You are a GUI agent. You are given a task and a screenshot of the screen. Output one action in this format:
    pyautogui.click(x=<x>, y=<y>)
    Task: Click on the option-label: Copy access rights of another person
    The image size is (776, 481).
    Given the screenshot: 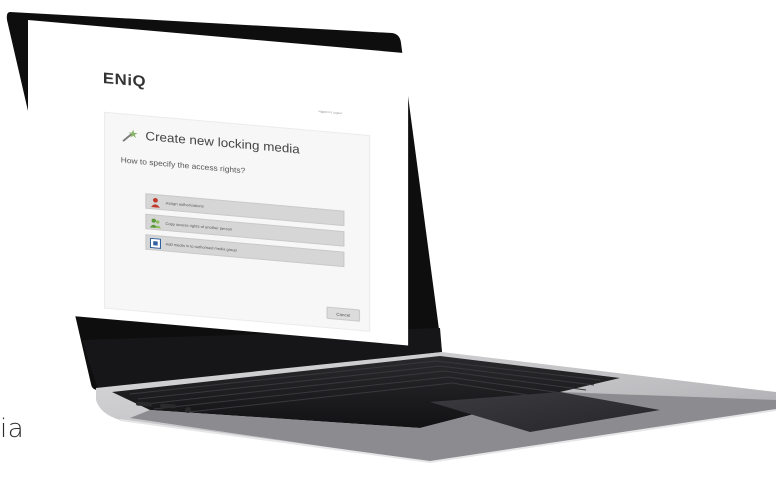 What is the action you would take?
    pyautogui.click(x=199, y=226)
    